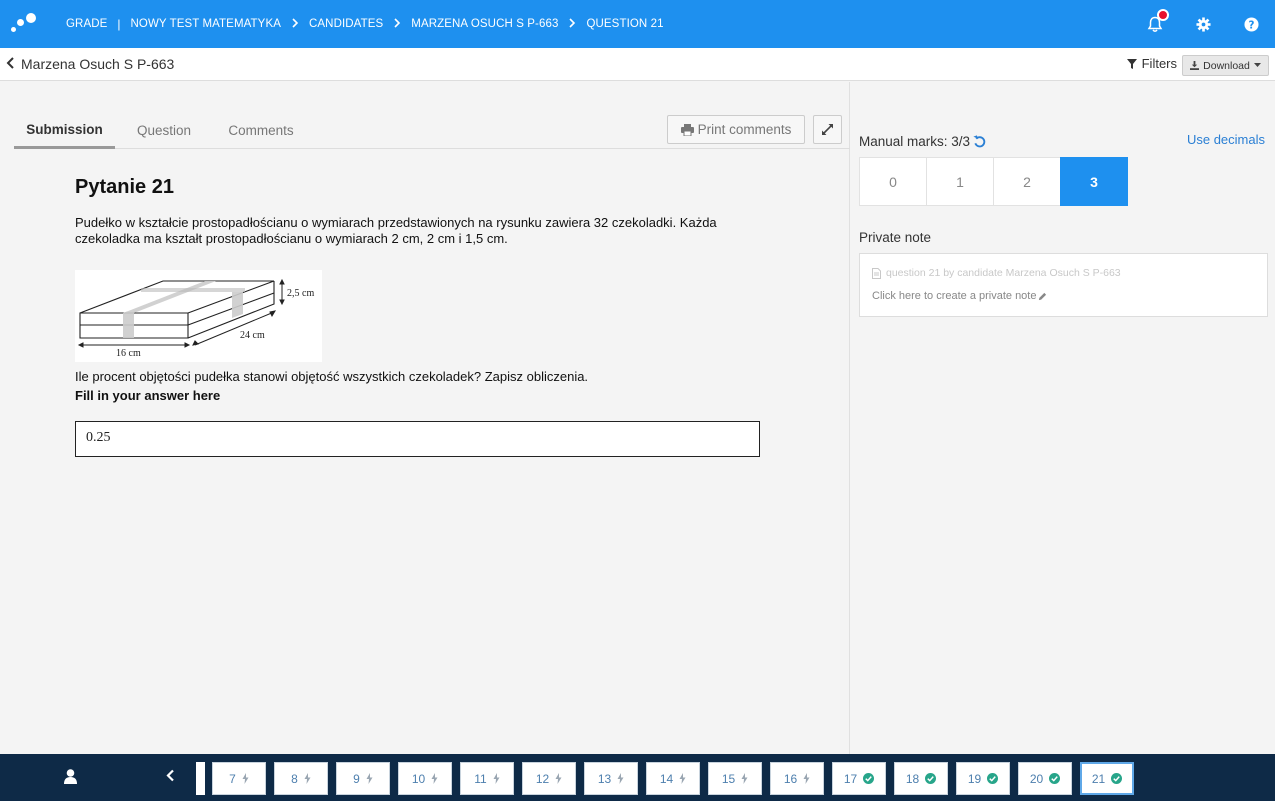 The width and height of the screenshot is (1275, 801). I want to click on question-number: 13, so click(604, 778).